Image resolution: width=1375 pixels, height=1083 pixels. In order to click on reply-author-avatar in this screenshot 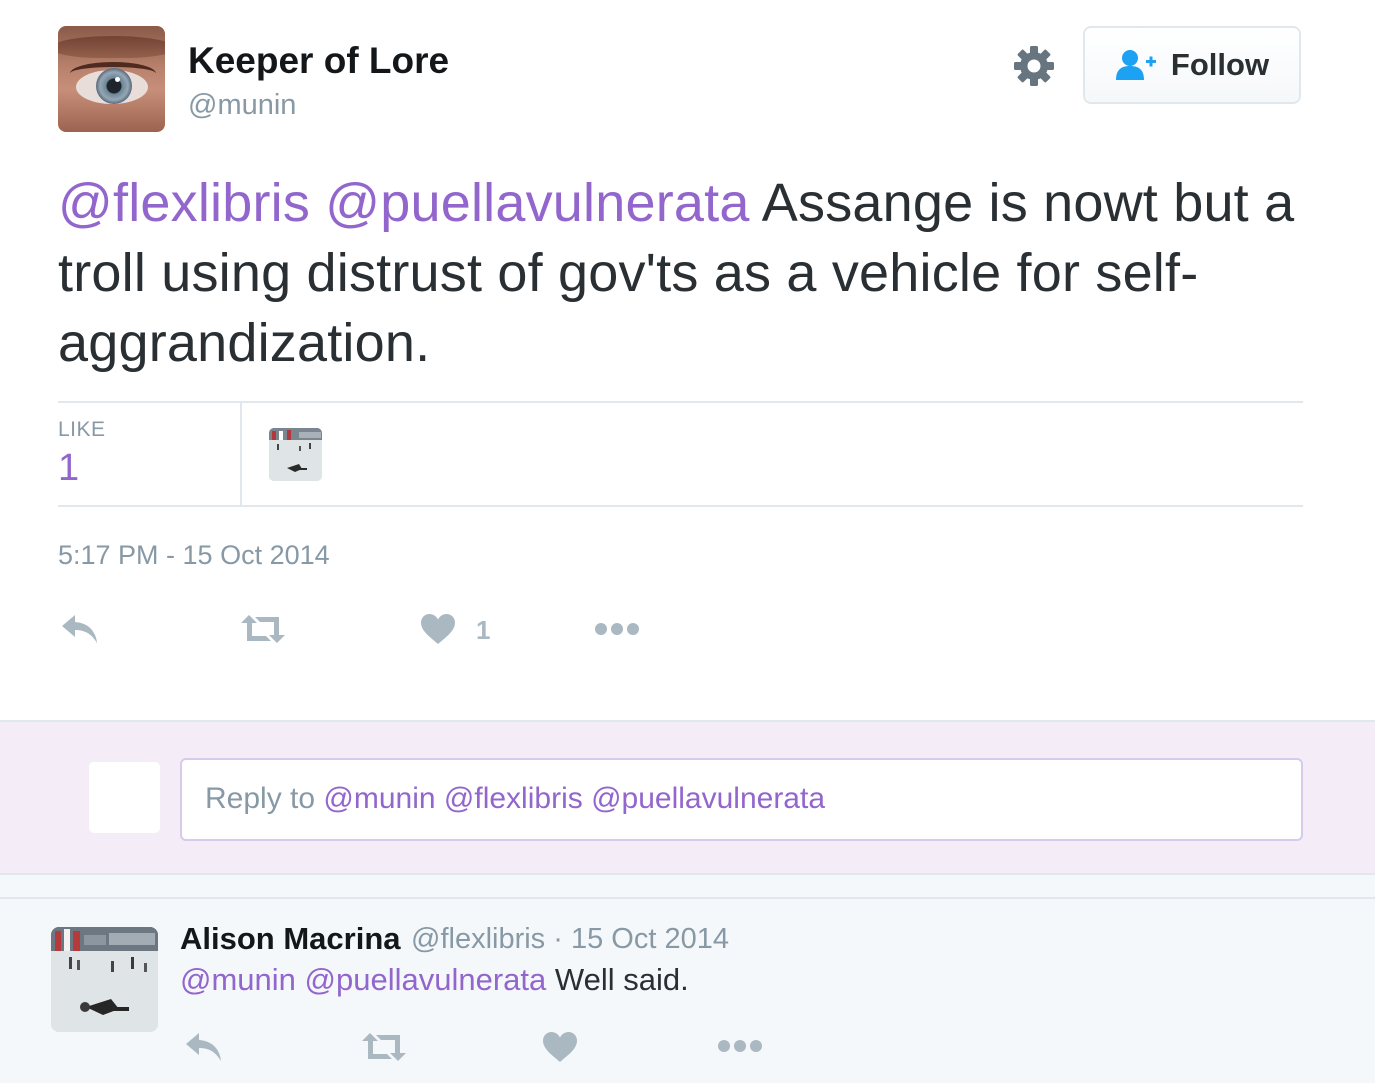, I will do `click(104, 979)`.